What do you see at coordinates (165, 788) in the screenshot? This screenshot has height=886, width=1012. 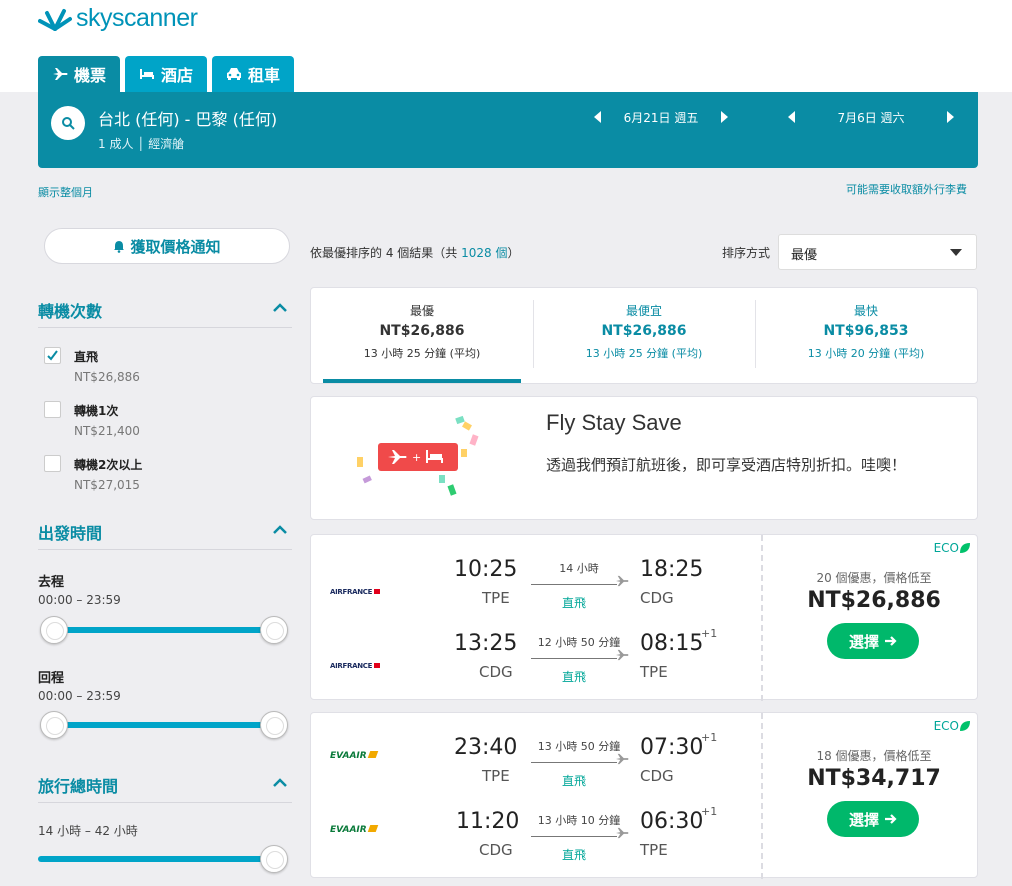 I see `duration-filter-header: 旅行總時間` at bounding box center [165, 788].